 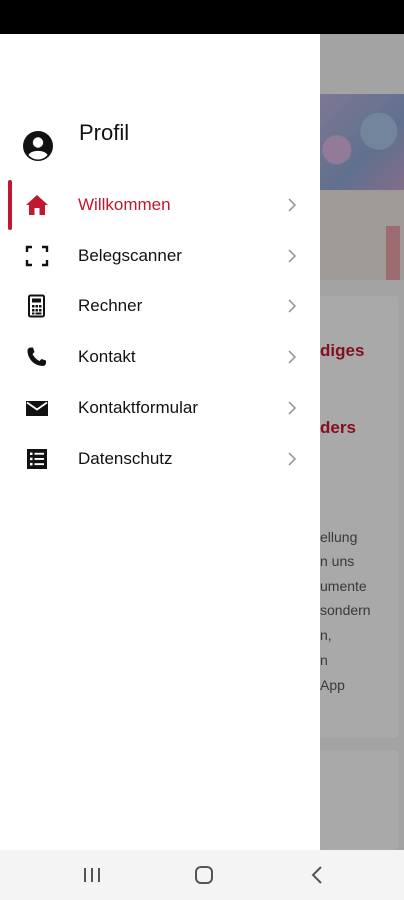 What do you see at coordinates (124, 204) in the screenshot?
I see `menu-item-label: Willkommen` at bounding box center [124, 204].